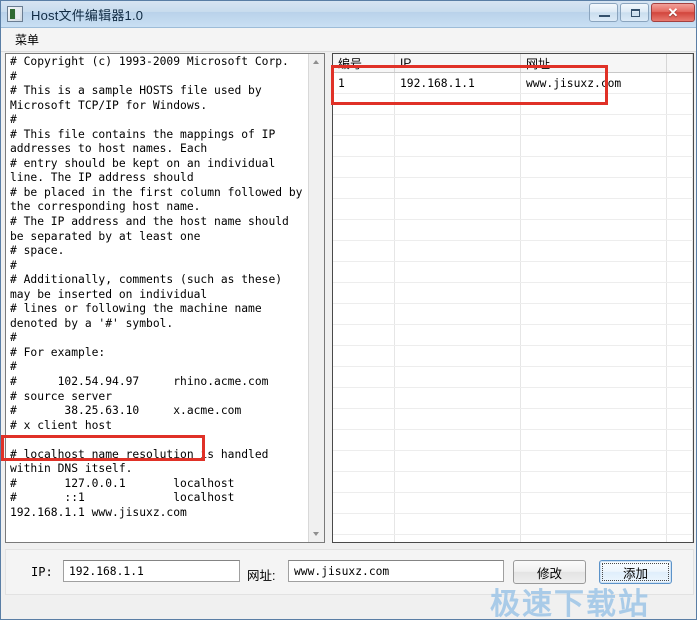  I want to click on title-bar: Host文件编辑器1.0 ✕, so click(348, 14).